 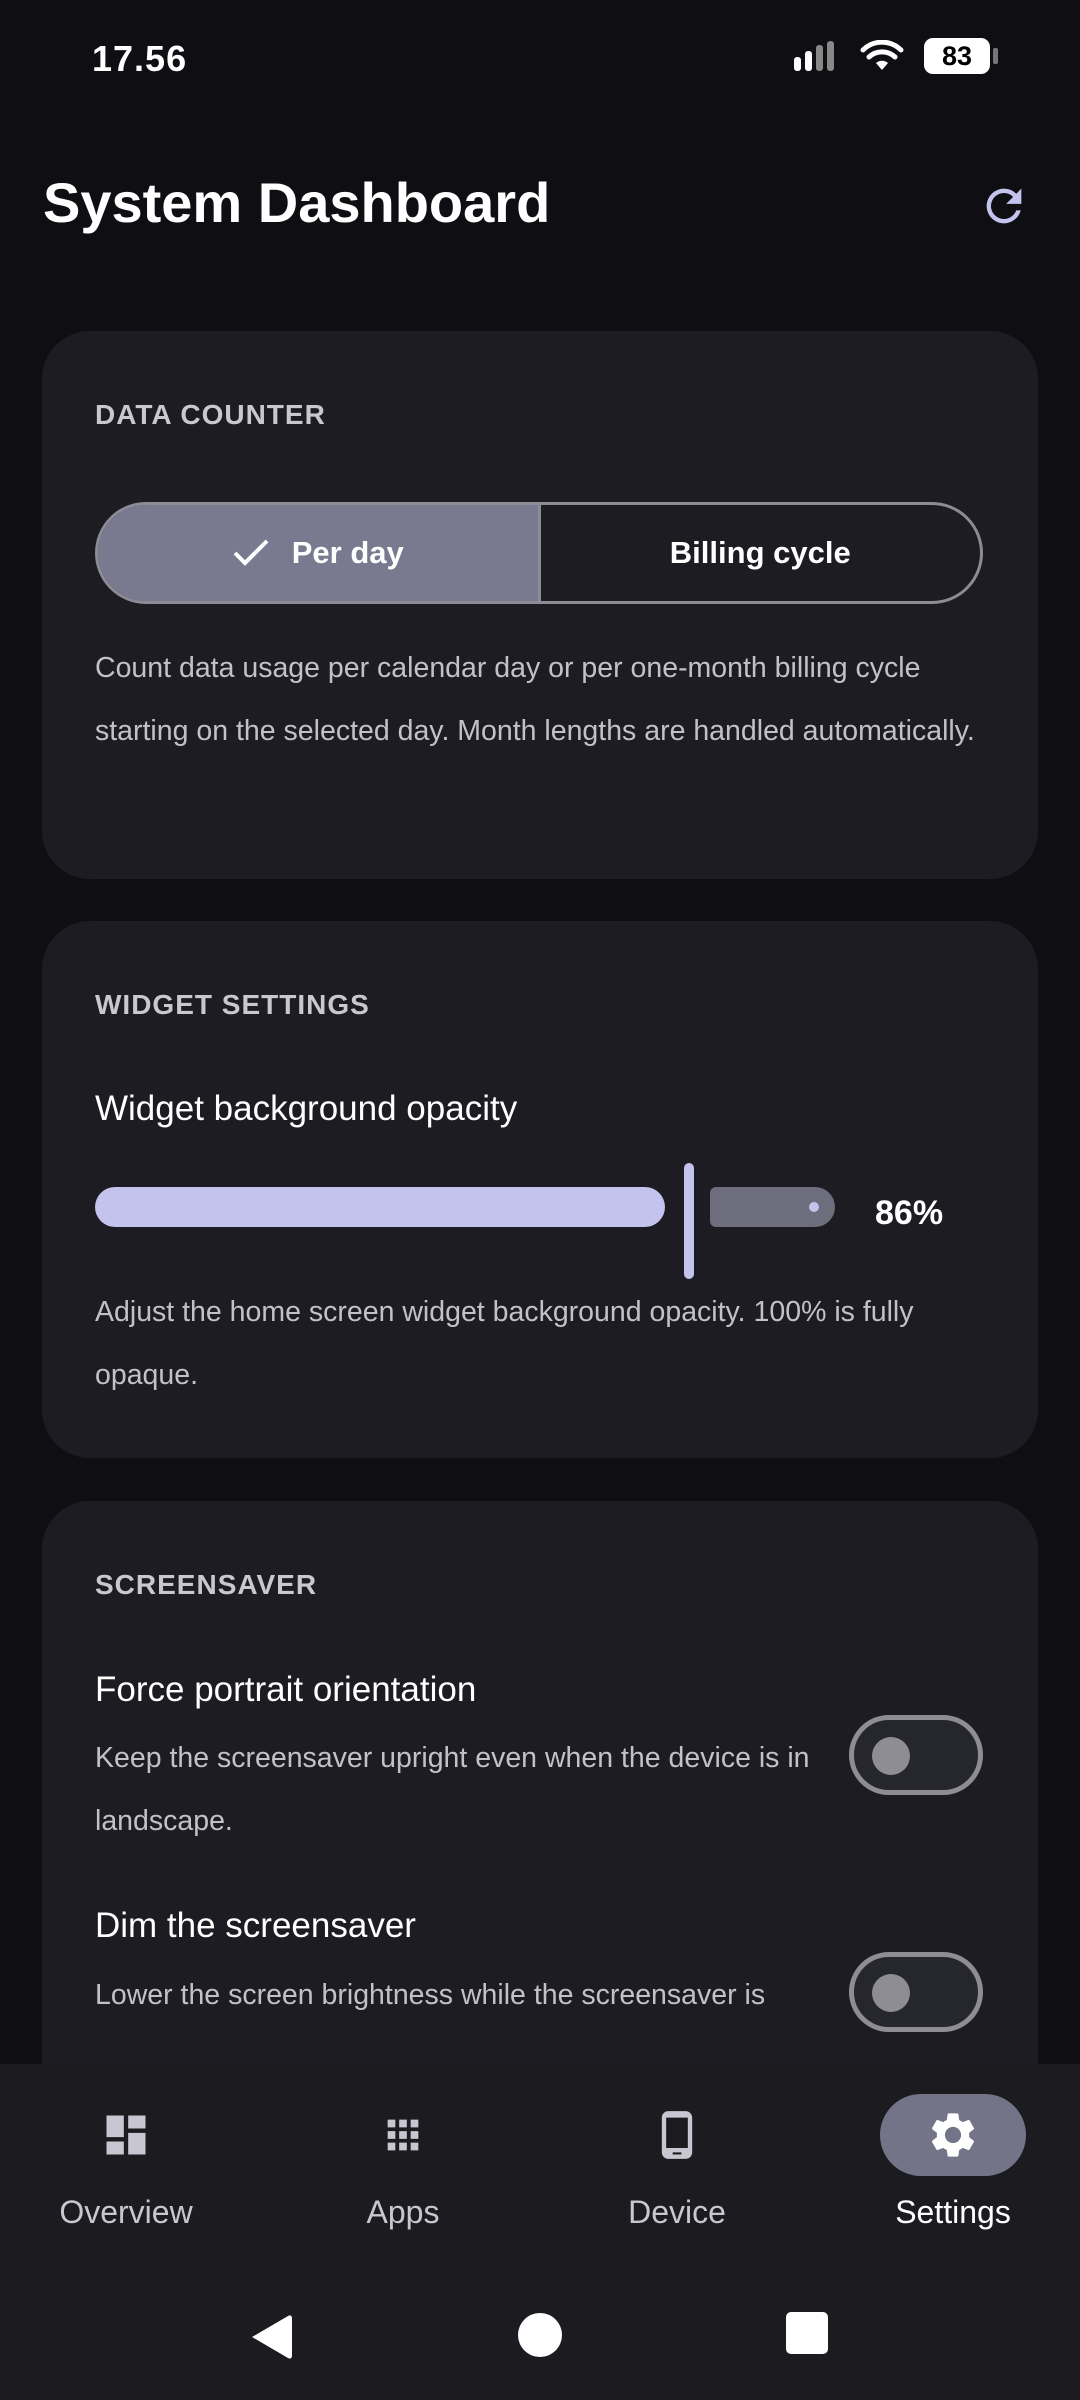 What do you see at coordinates (380, 1207) in the screenshot?
I see `slider-active-track` at bounding box center [380, 1207].